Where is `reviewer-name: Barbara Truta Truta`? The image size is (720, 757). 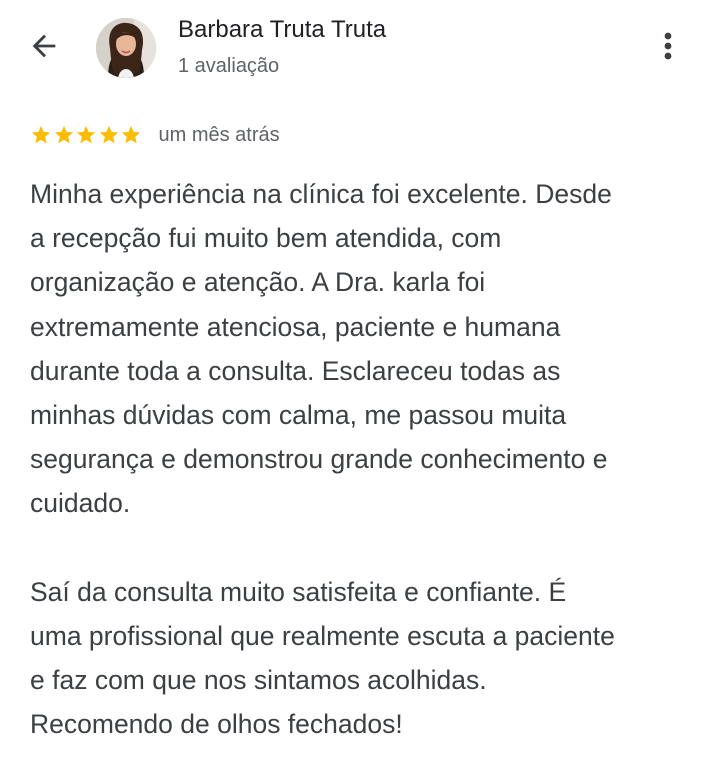 reviewer-name: Barbara Truta Truta is located at coordinates (282, 30).